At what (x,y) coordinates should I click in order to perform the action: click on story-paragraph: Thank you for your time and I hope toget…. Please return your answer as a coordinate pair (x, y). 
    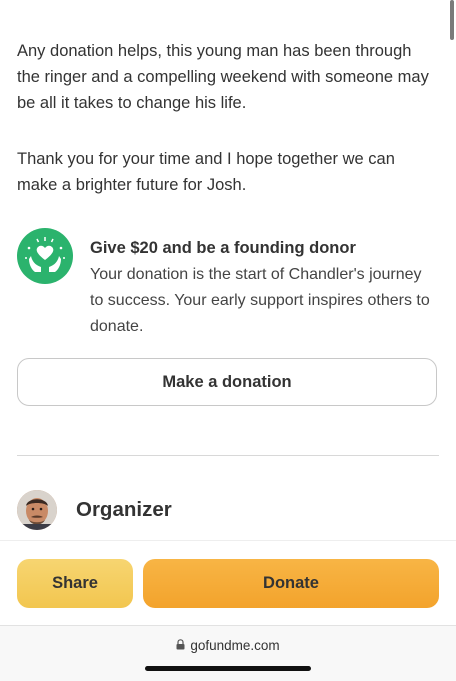
    Looking at the image, I should click on (206, 172).